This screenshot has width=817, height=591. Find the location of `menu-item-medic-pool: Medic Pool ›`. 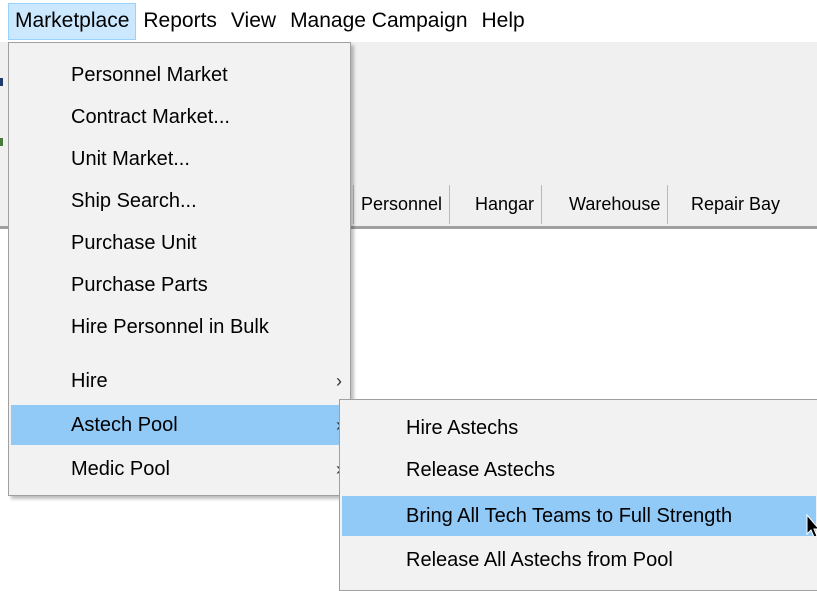

menu-item-medic-pool: Medic Pool › is located at coordinates (179, 469).